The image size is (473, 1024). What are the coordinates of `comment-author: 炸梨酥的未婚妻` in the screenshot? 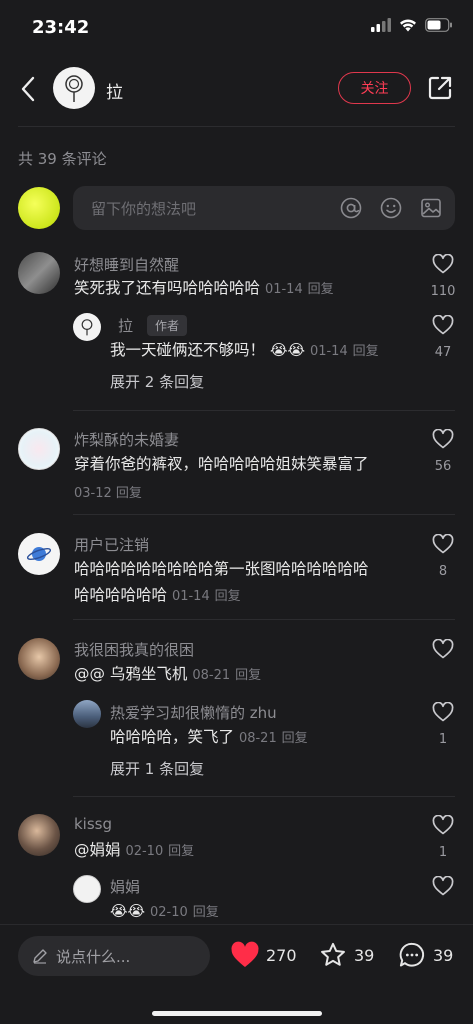 It's located at (126, 439).